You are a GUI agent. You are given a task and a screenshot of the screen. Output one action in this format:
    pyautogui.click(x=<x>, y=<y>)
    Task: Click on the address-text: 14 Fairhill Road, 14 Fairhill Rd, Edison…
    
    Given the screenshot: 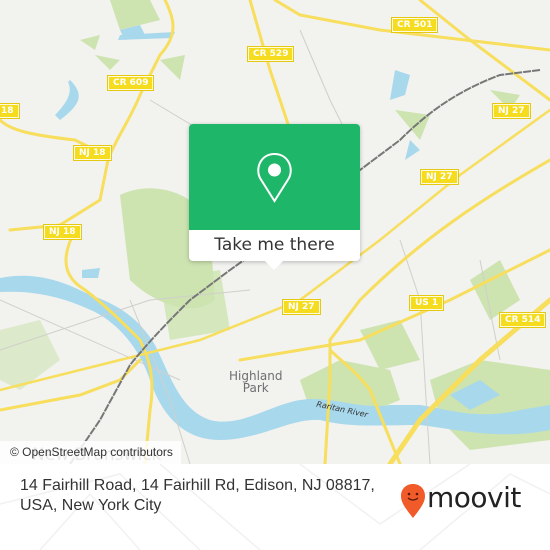 What is the action you would take?
    pyautogui.click(x=200, y=496)
    